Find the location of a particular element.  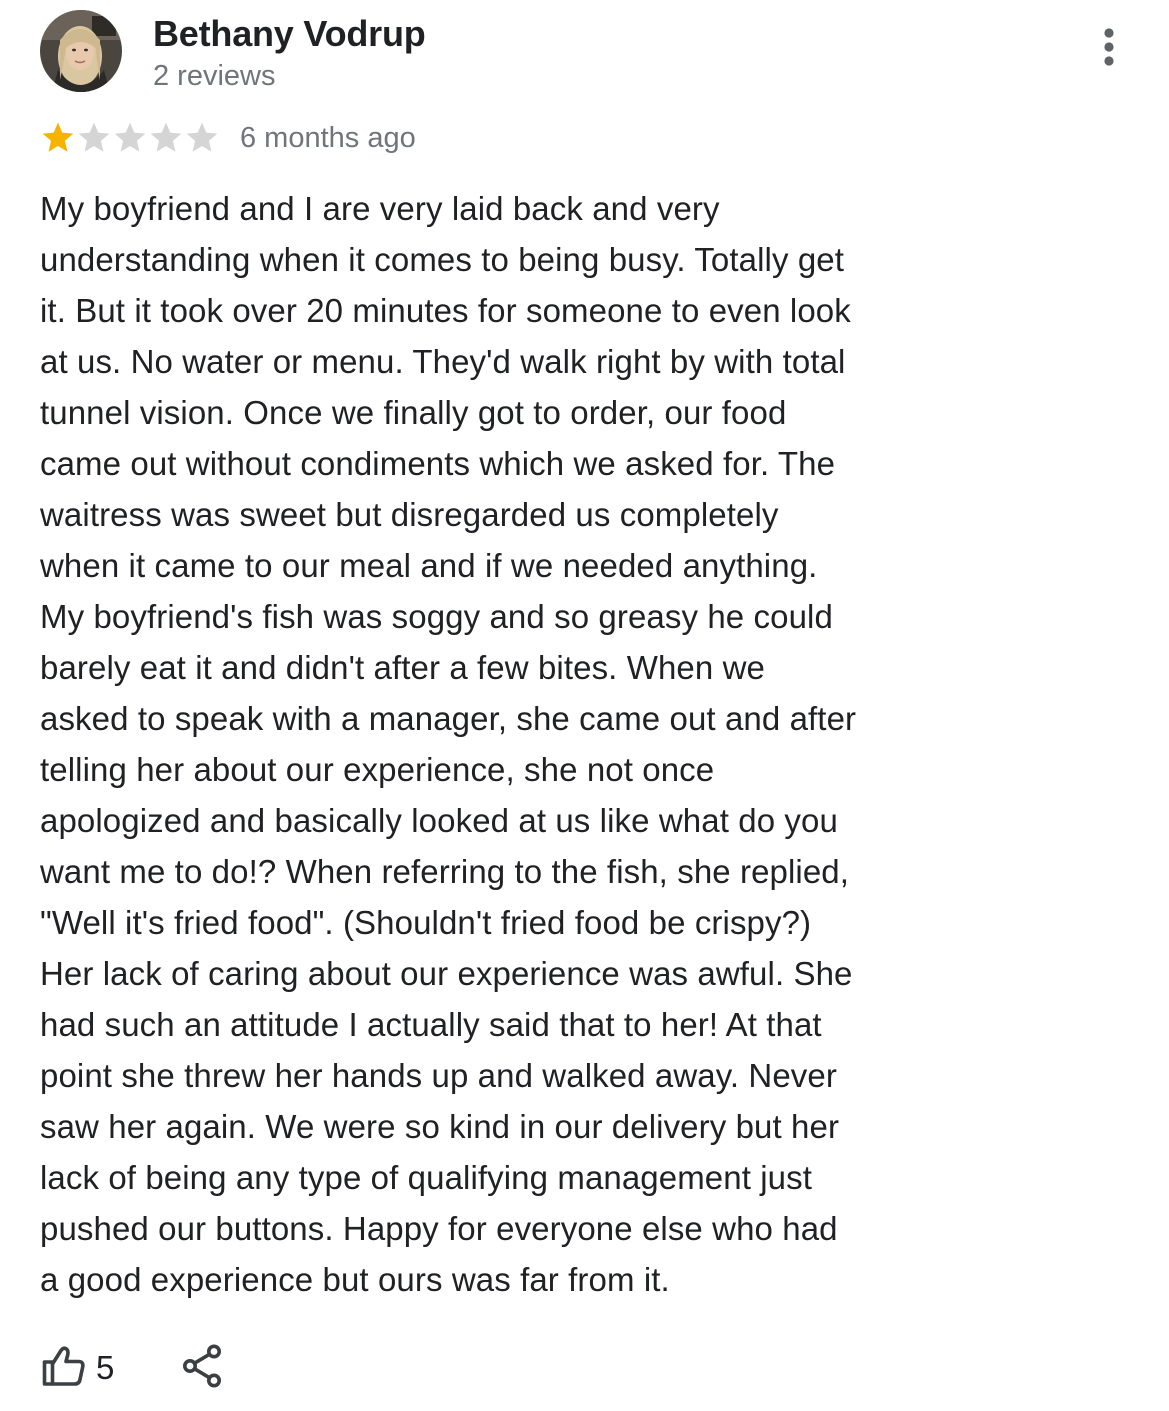

more-vert-icon is located at coordinates (1109, 47).